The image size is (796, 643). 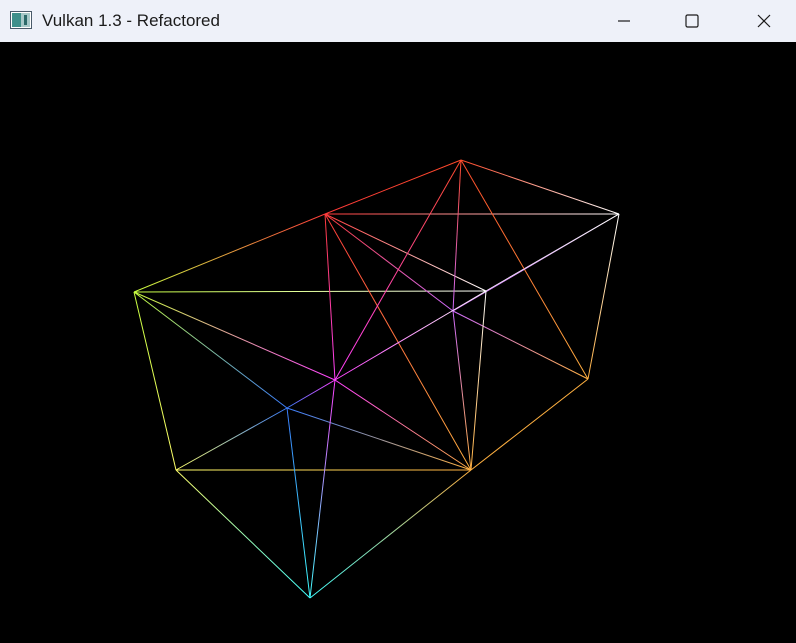 What do you see at coordinates (398, 21) in the screenshot?
I see `title-bar: Vulkan 1.3 - Refactored` at bounding box center [398, 21].